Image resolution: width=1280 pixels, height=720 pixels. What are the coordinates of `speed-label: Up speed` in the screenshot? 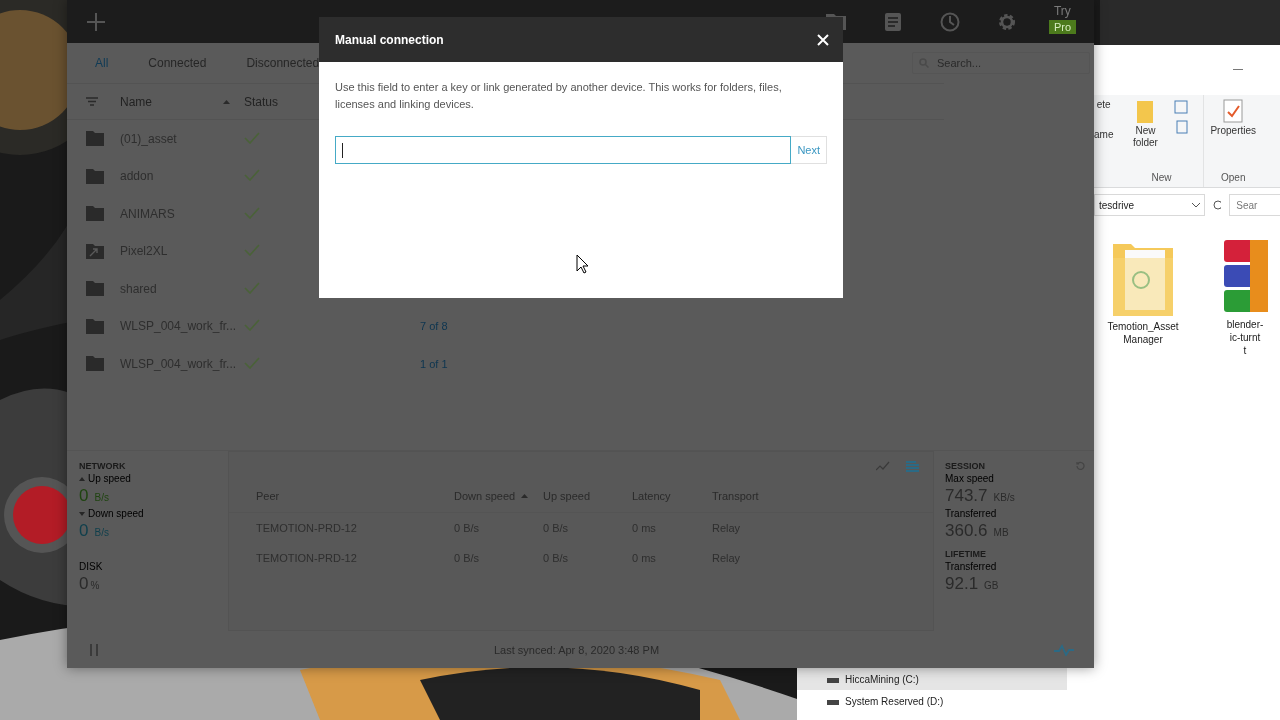 It's located at (109, 478).